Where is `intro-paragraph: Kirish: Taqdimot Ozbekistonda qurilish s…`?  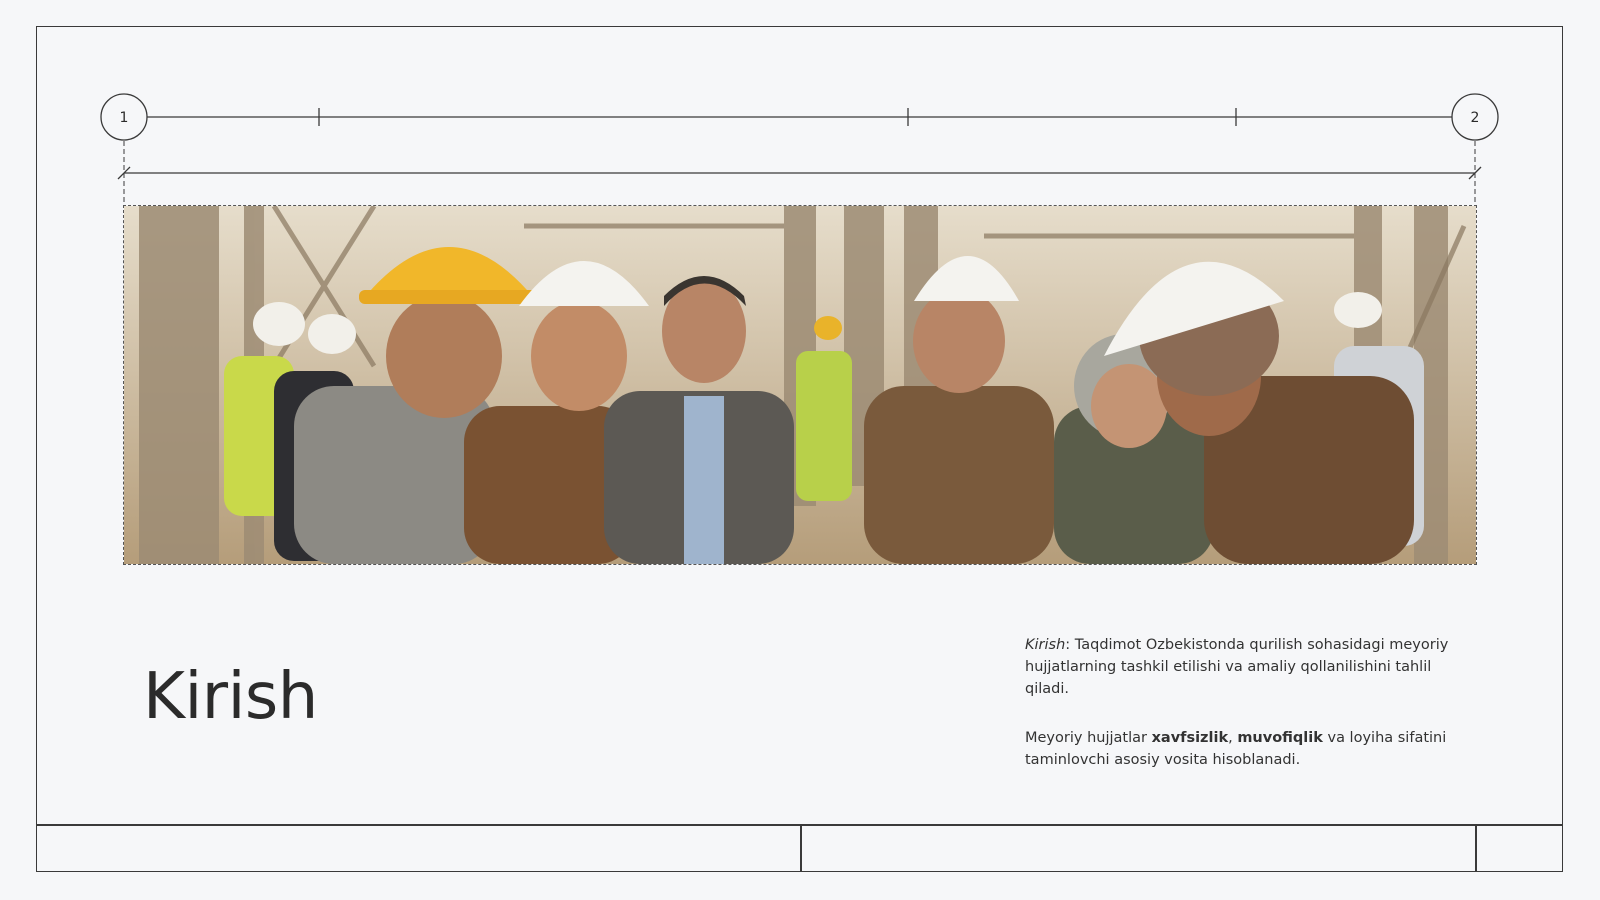
intro-paragraph: Kirish: Taqdimot Ozbekistonda qurilish s… is located at coordinates (1247, 667).